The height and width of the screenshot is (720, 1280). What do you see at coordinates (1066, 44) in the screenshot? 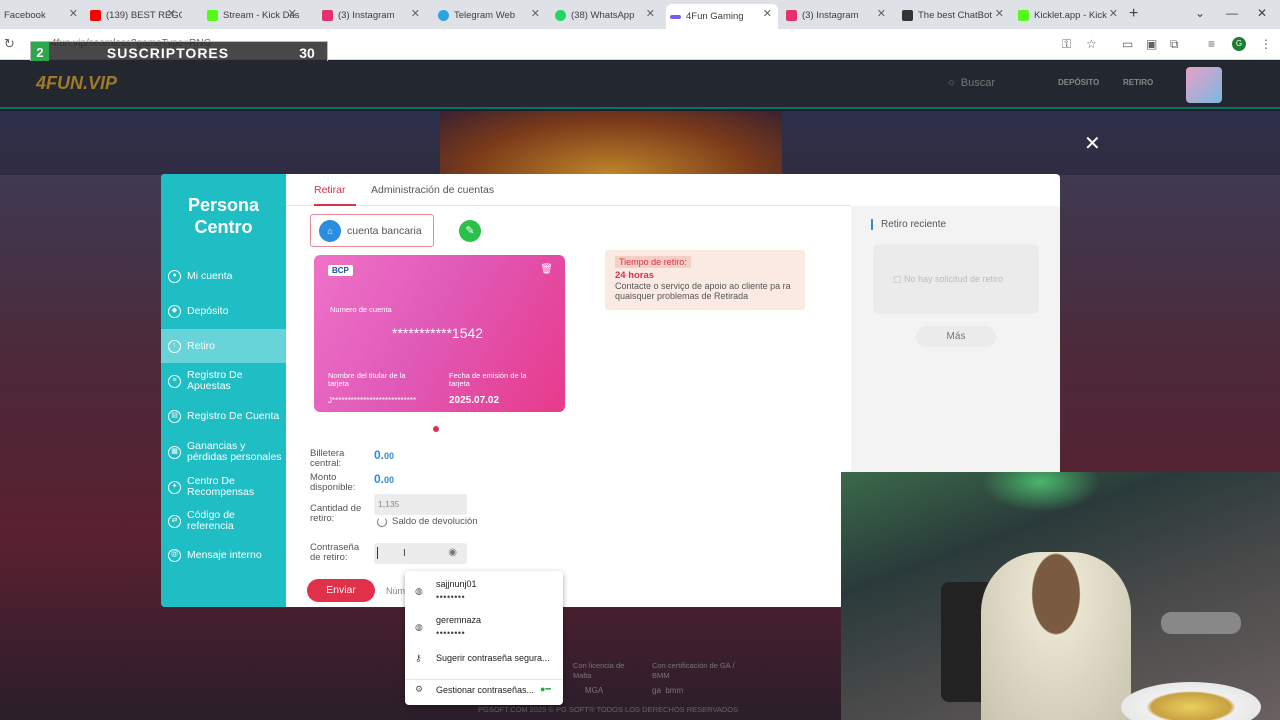
I see `key-icon: ⚿` at bounding box center [1066, 44].